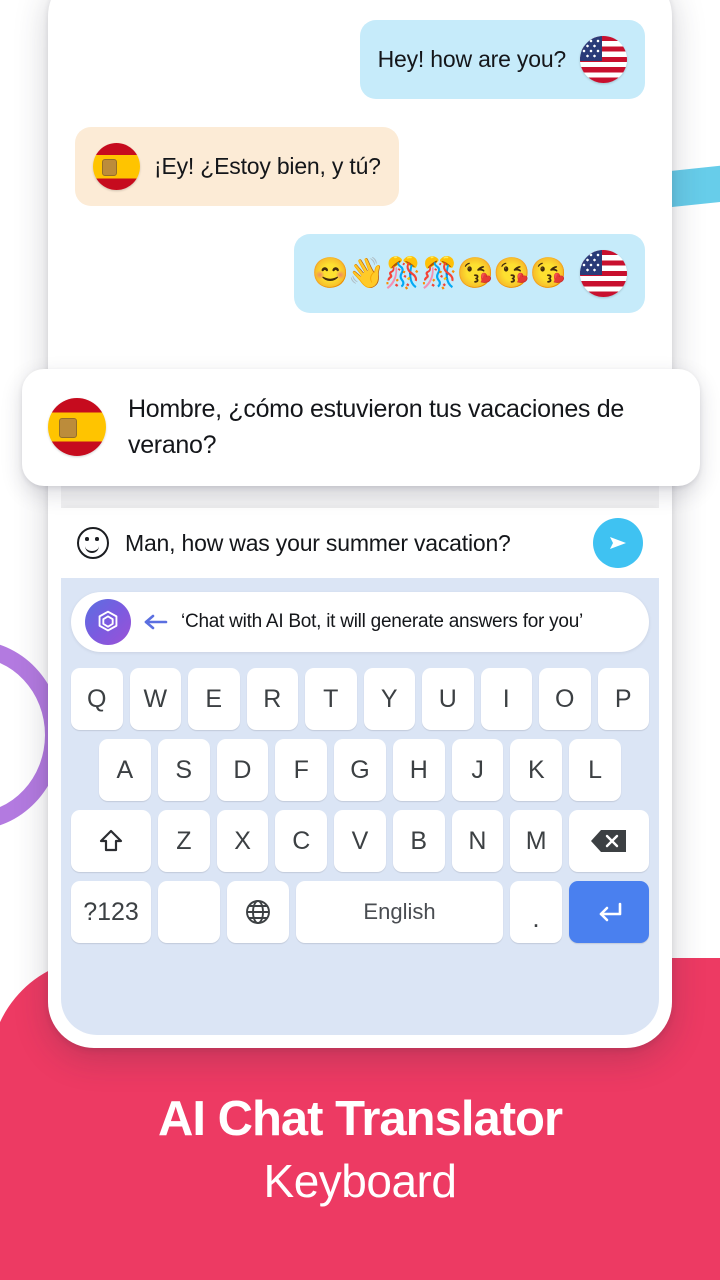 This screenshot has height=1280, width=720. Describe the element at coordinates (399, 912) in the screenshot. I see `space-key: English` at that location.